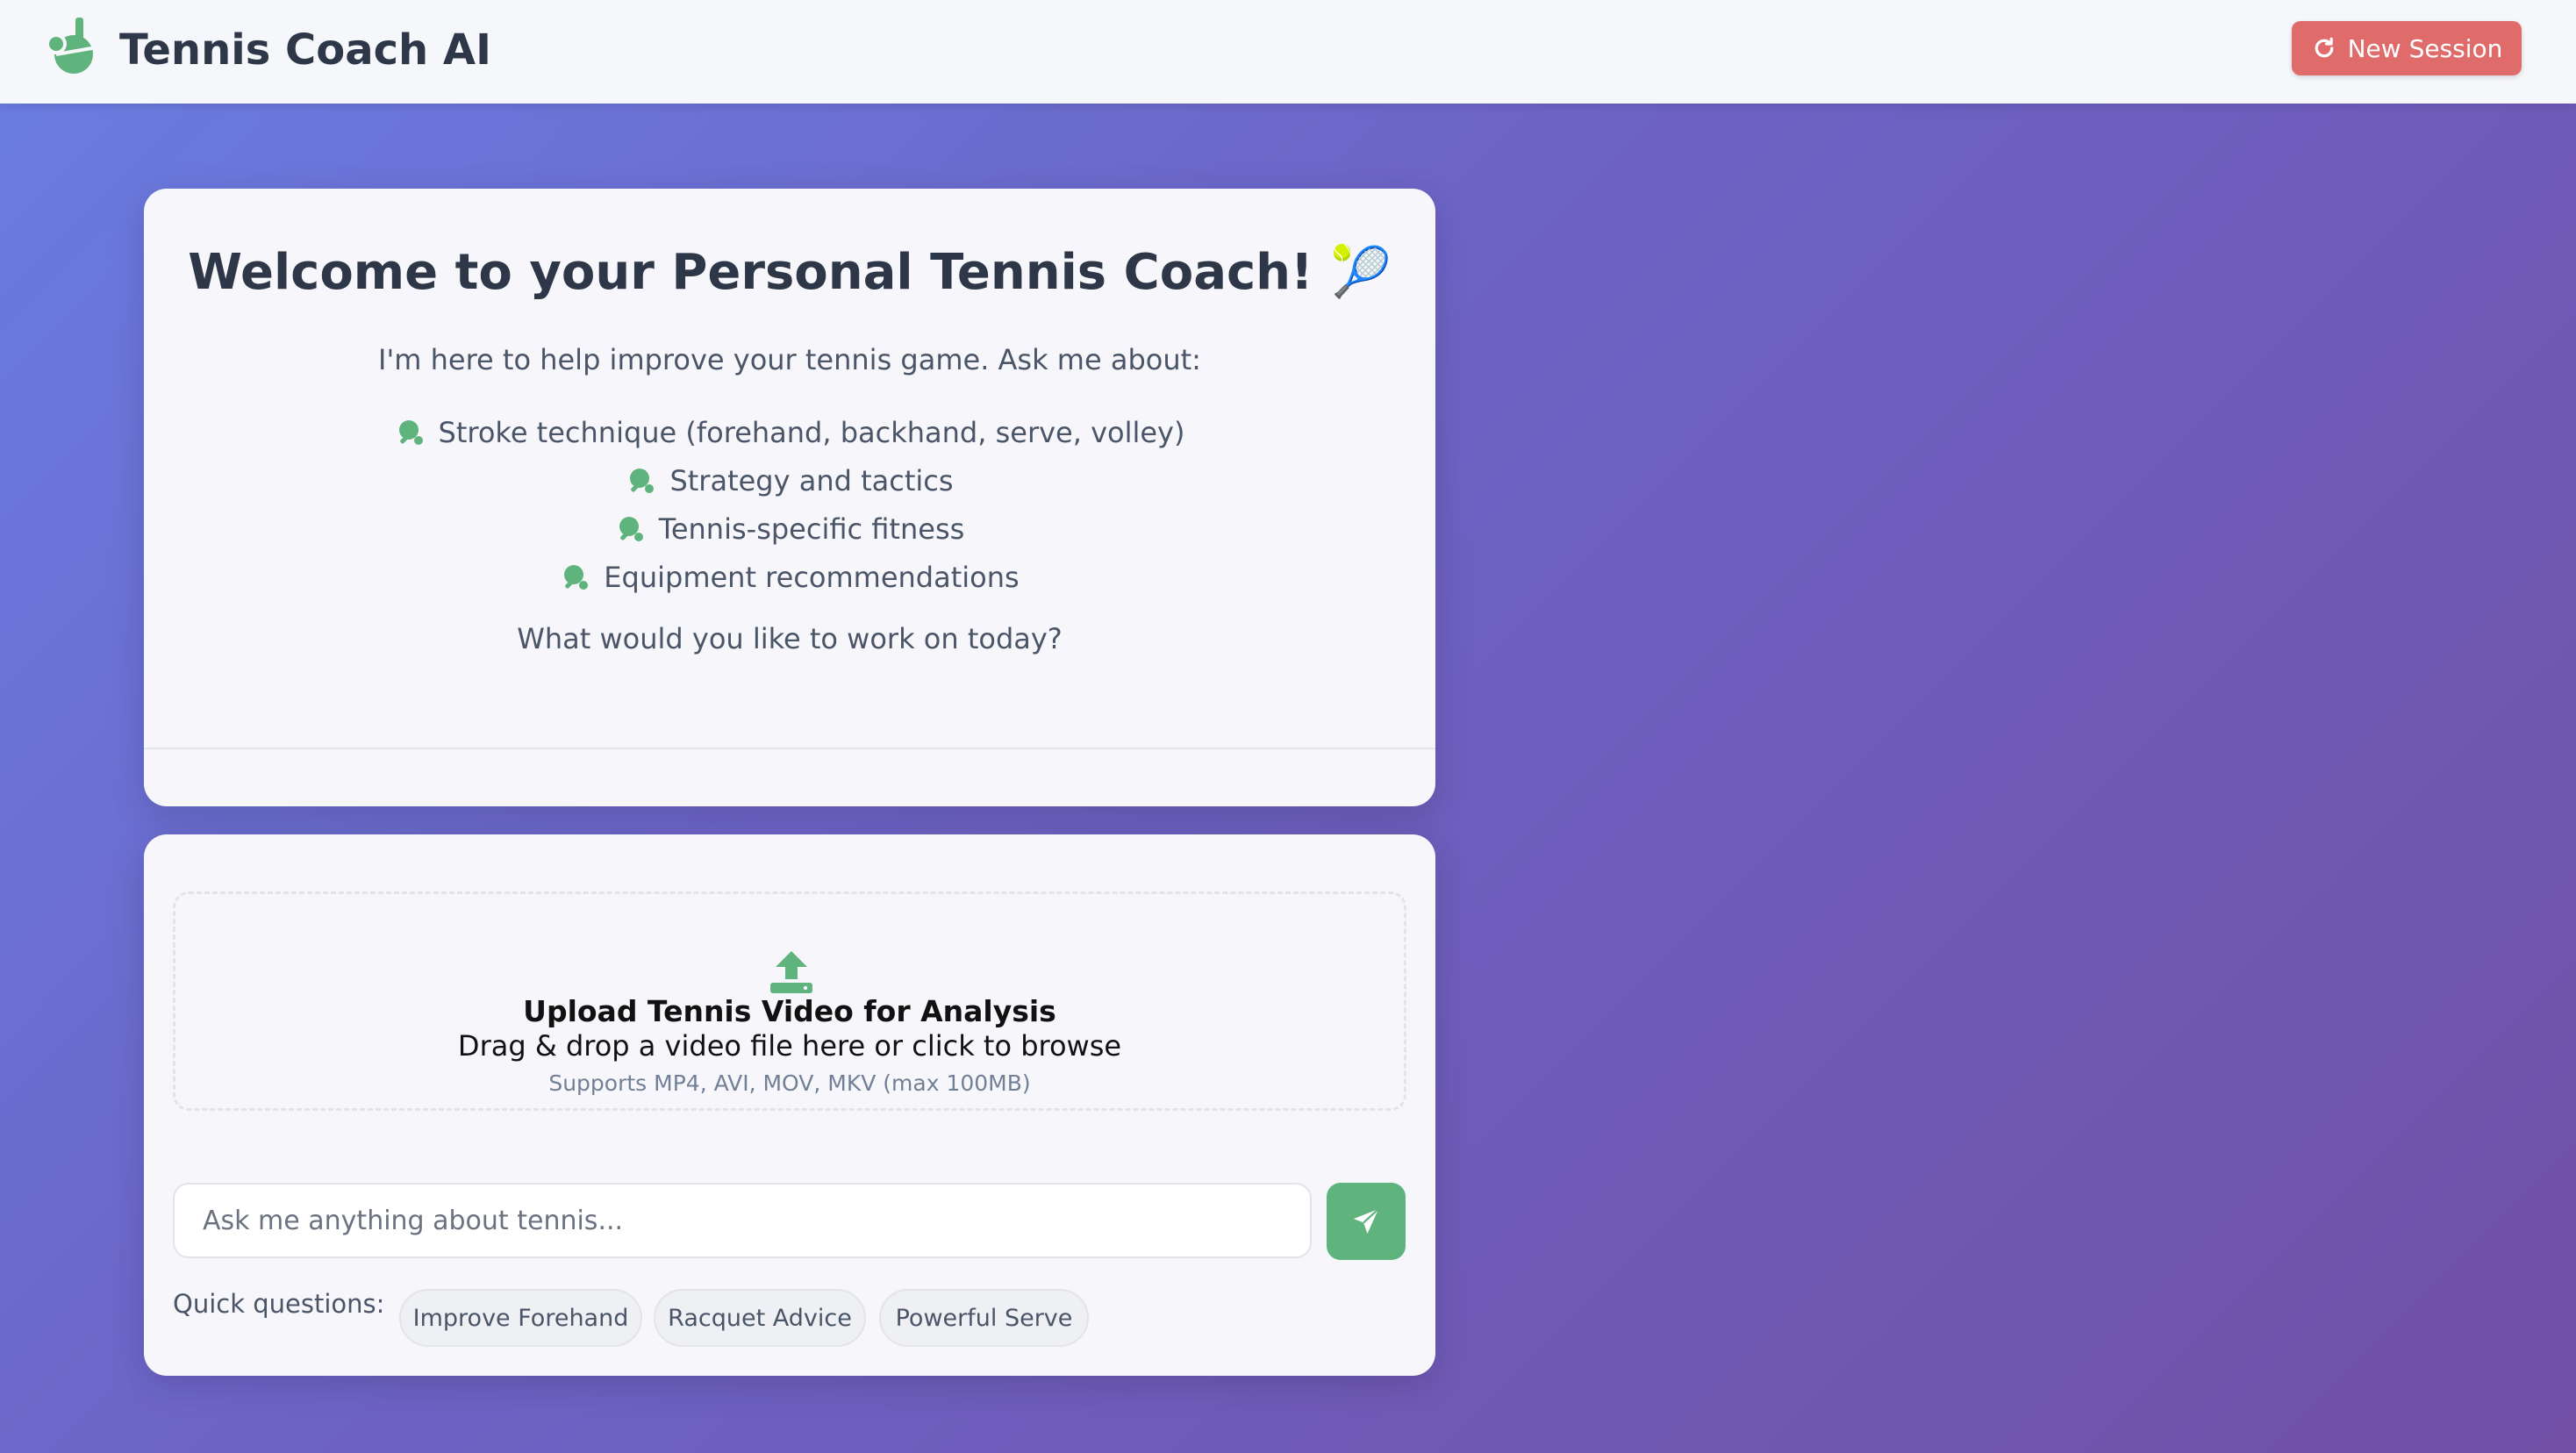  What do you see at coordinates (760, 1318) in the screenshot?
I see `quick-question-racquet-advice: Racquet Advice` at bounding box center [760, 1318].